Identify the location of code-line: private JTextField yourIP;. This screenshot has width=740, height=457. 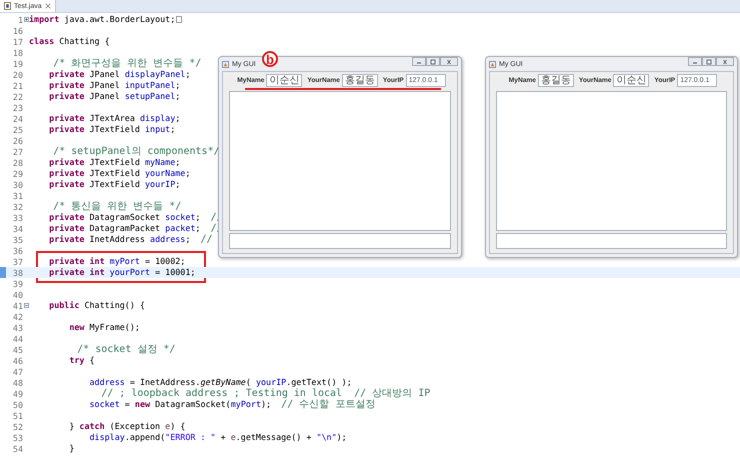
(114, 184).